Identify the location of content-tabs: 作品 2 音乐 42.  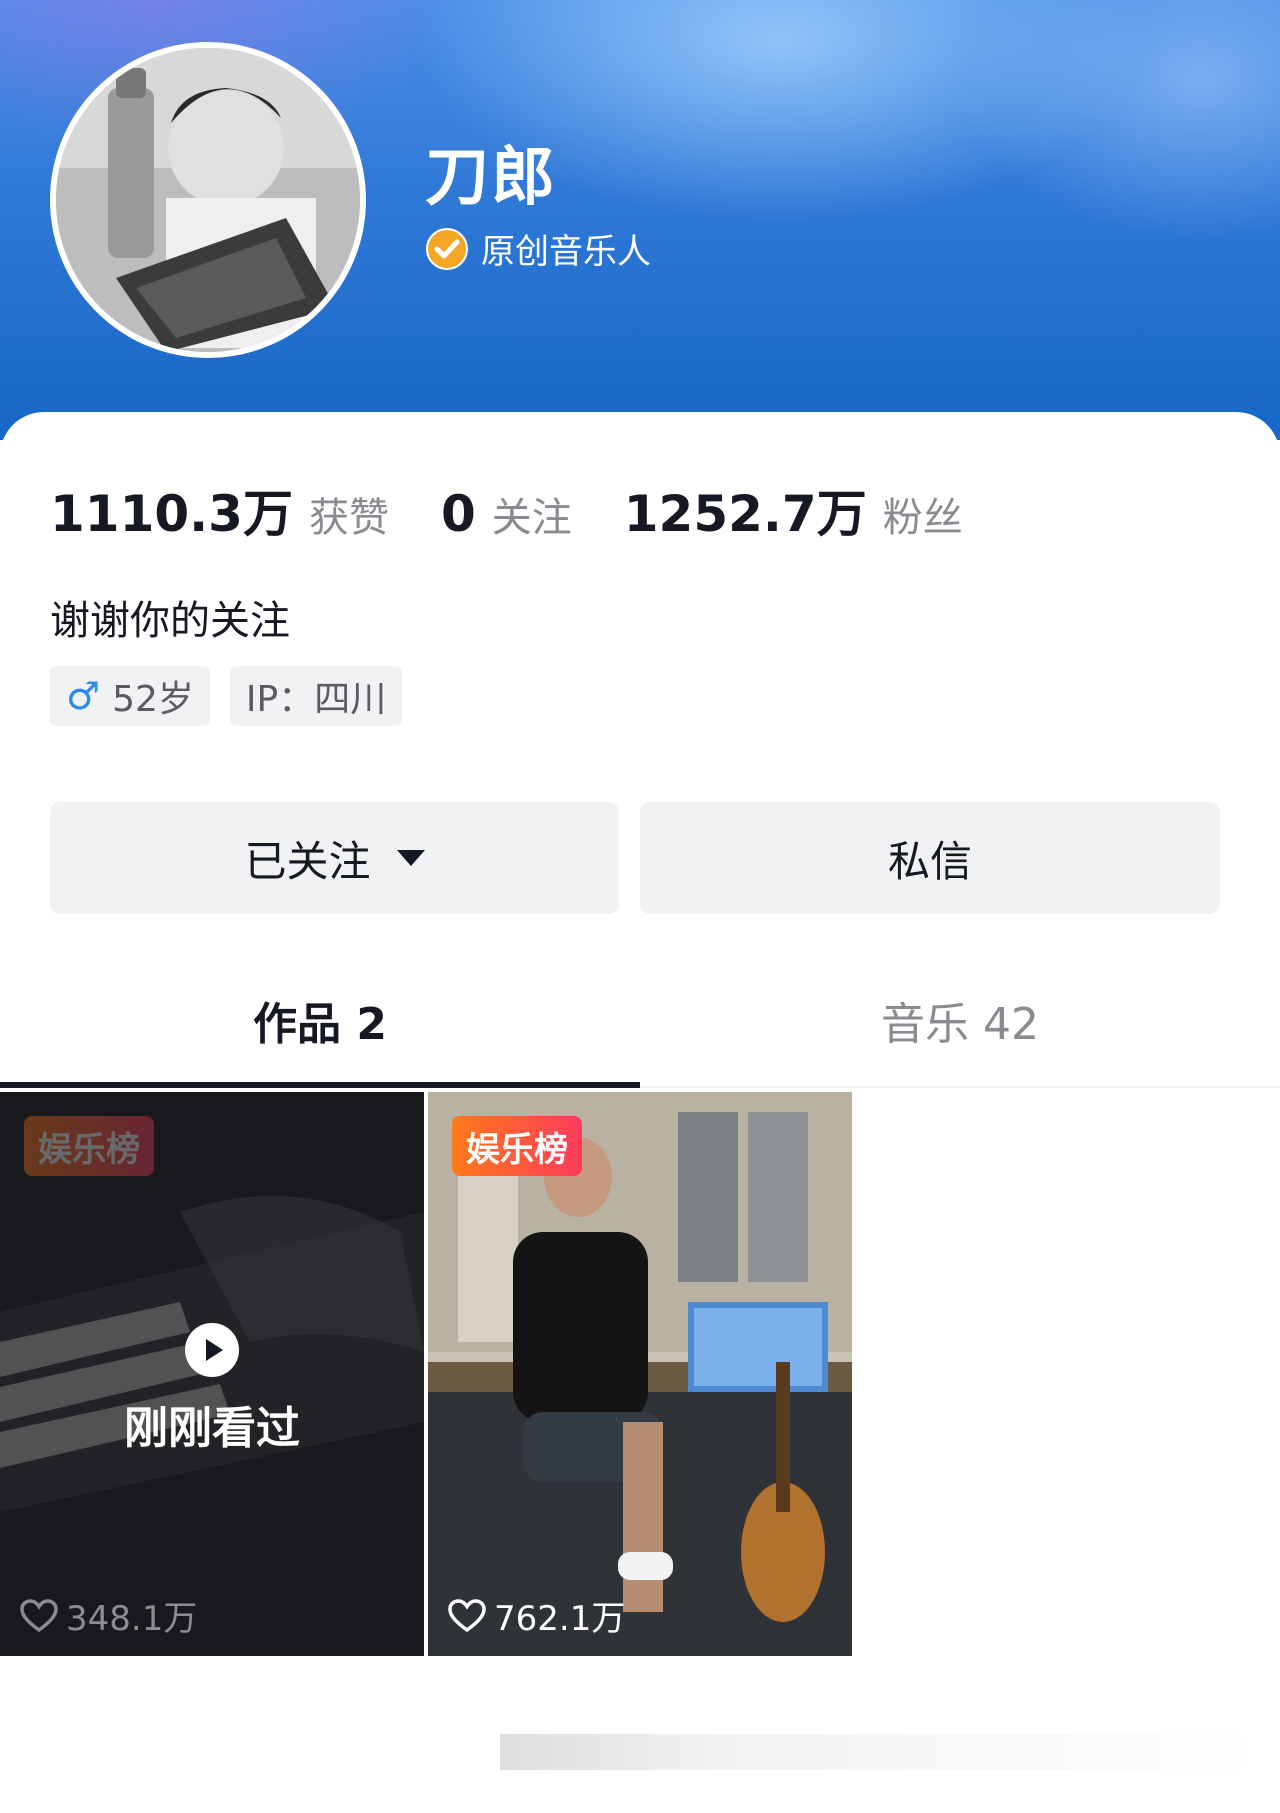
(640, 1024).